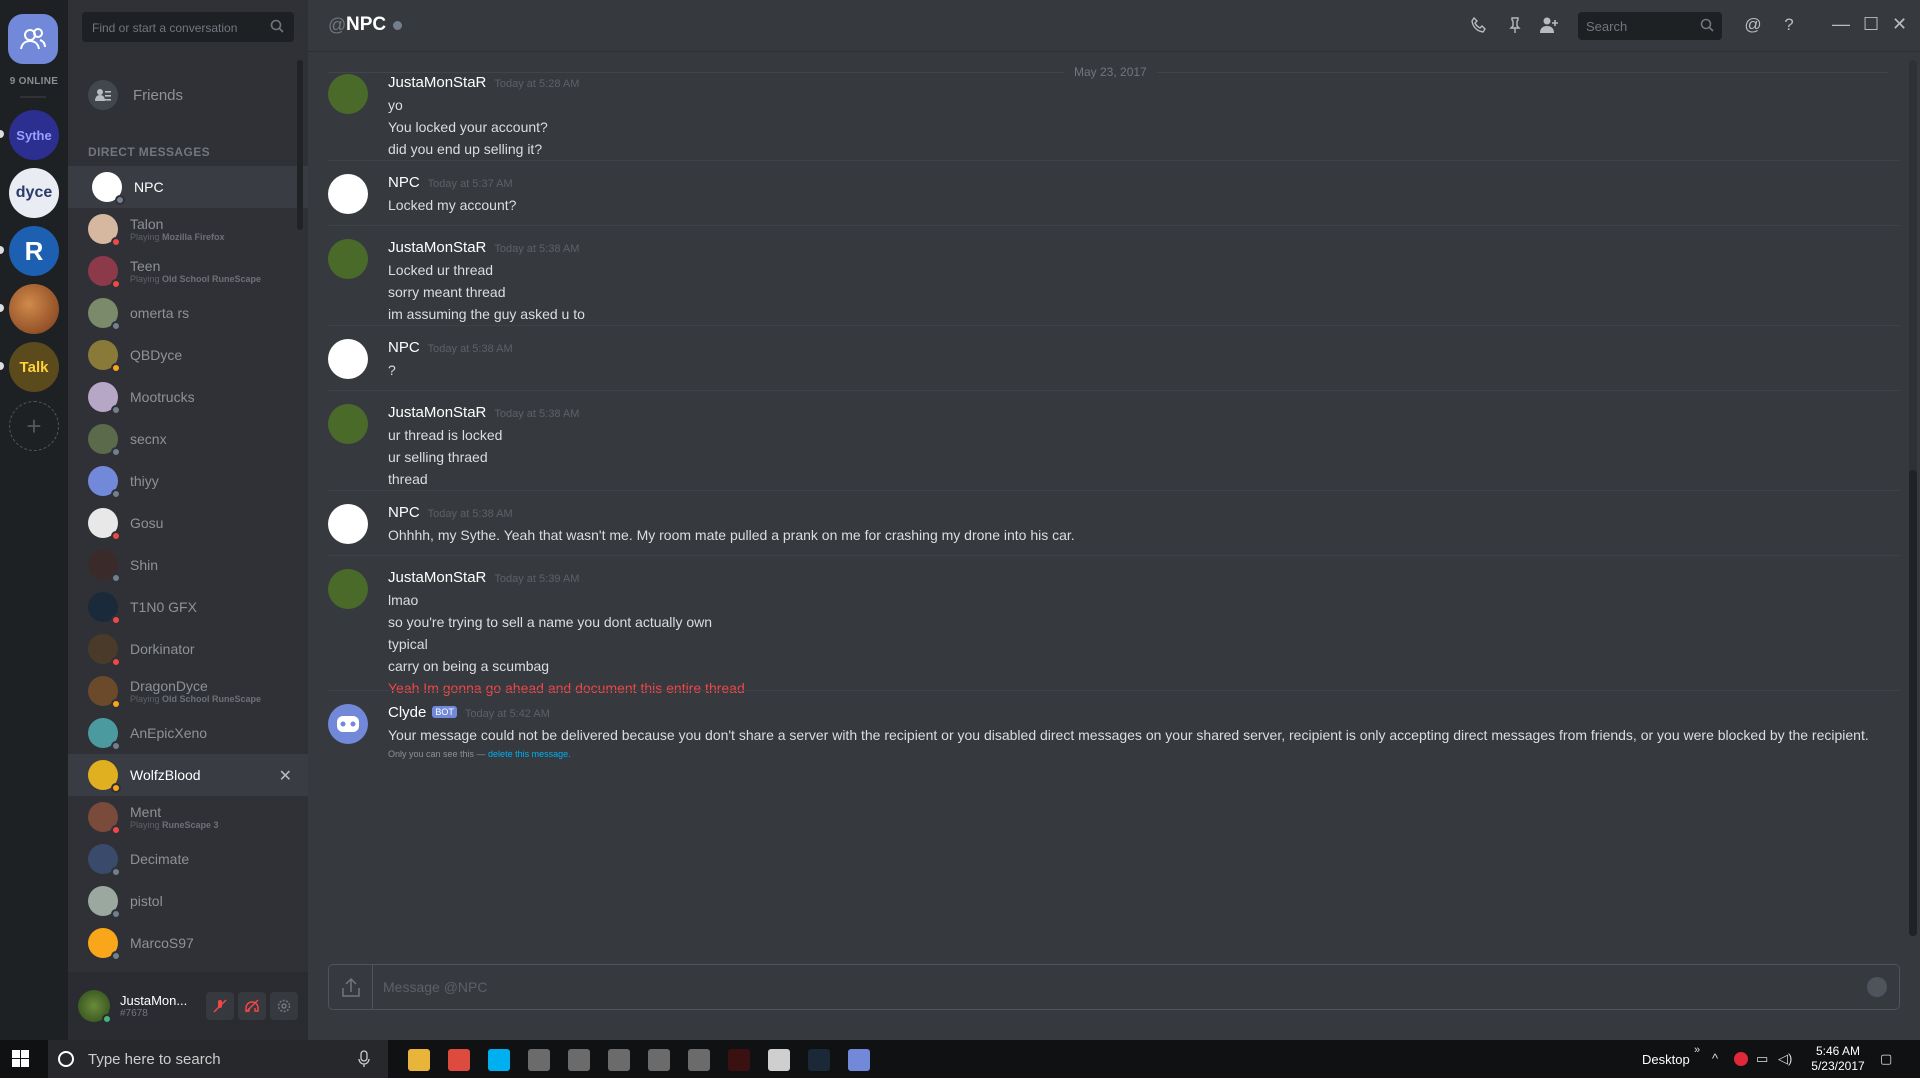 This screenshot has height=1078, width=1920. I want to click on mute-button, so click(220, 1006).